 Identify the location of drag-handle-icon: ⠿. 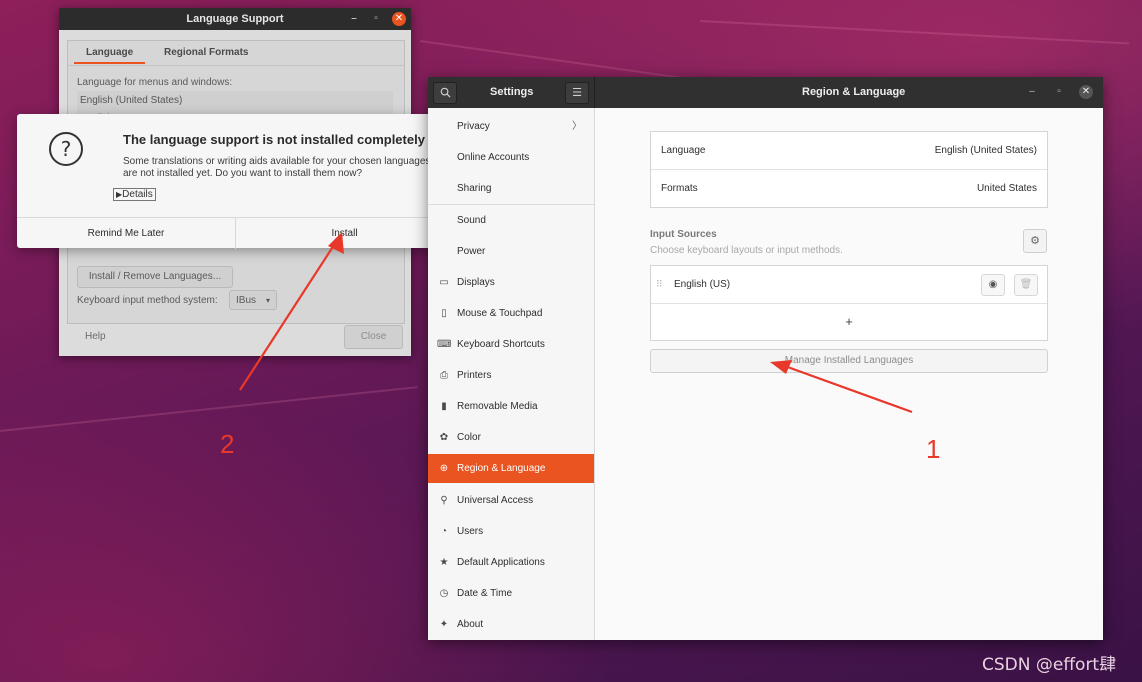
(659, 284).